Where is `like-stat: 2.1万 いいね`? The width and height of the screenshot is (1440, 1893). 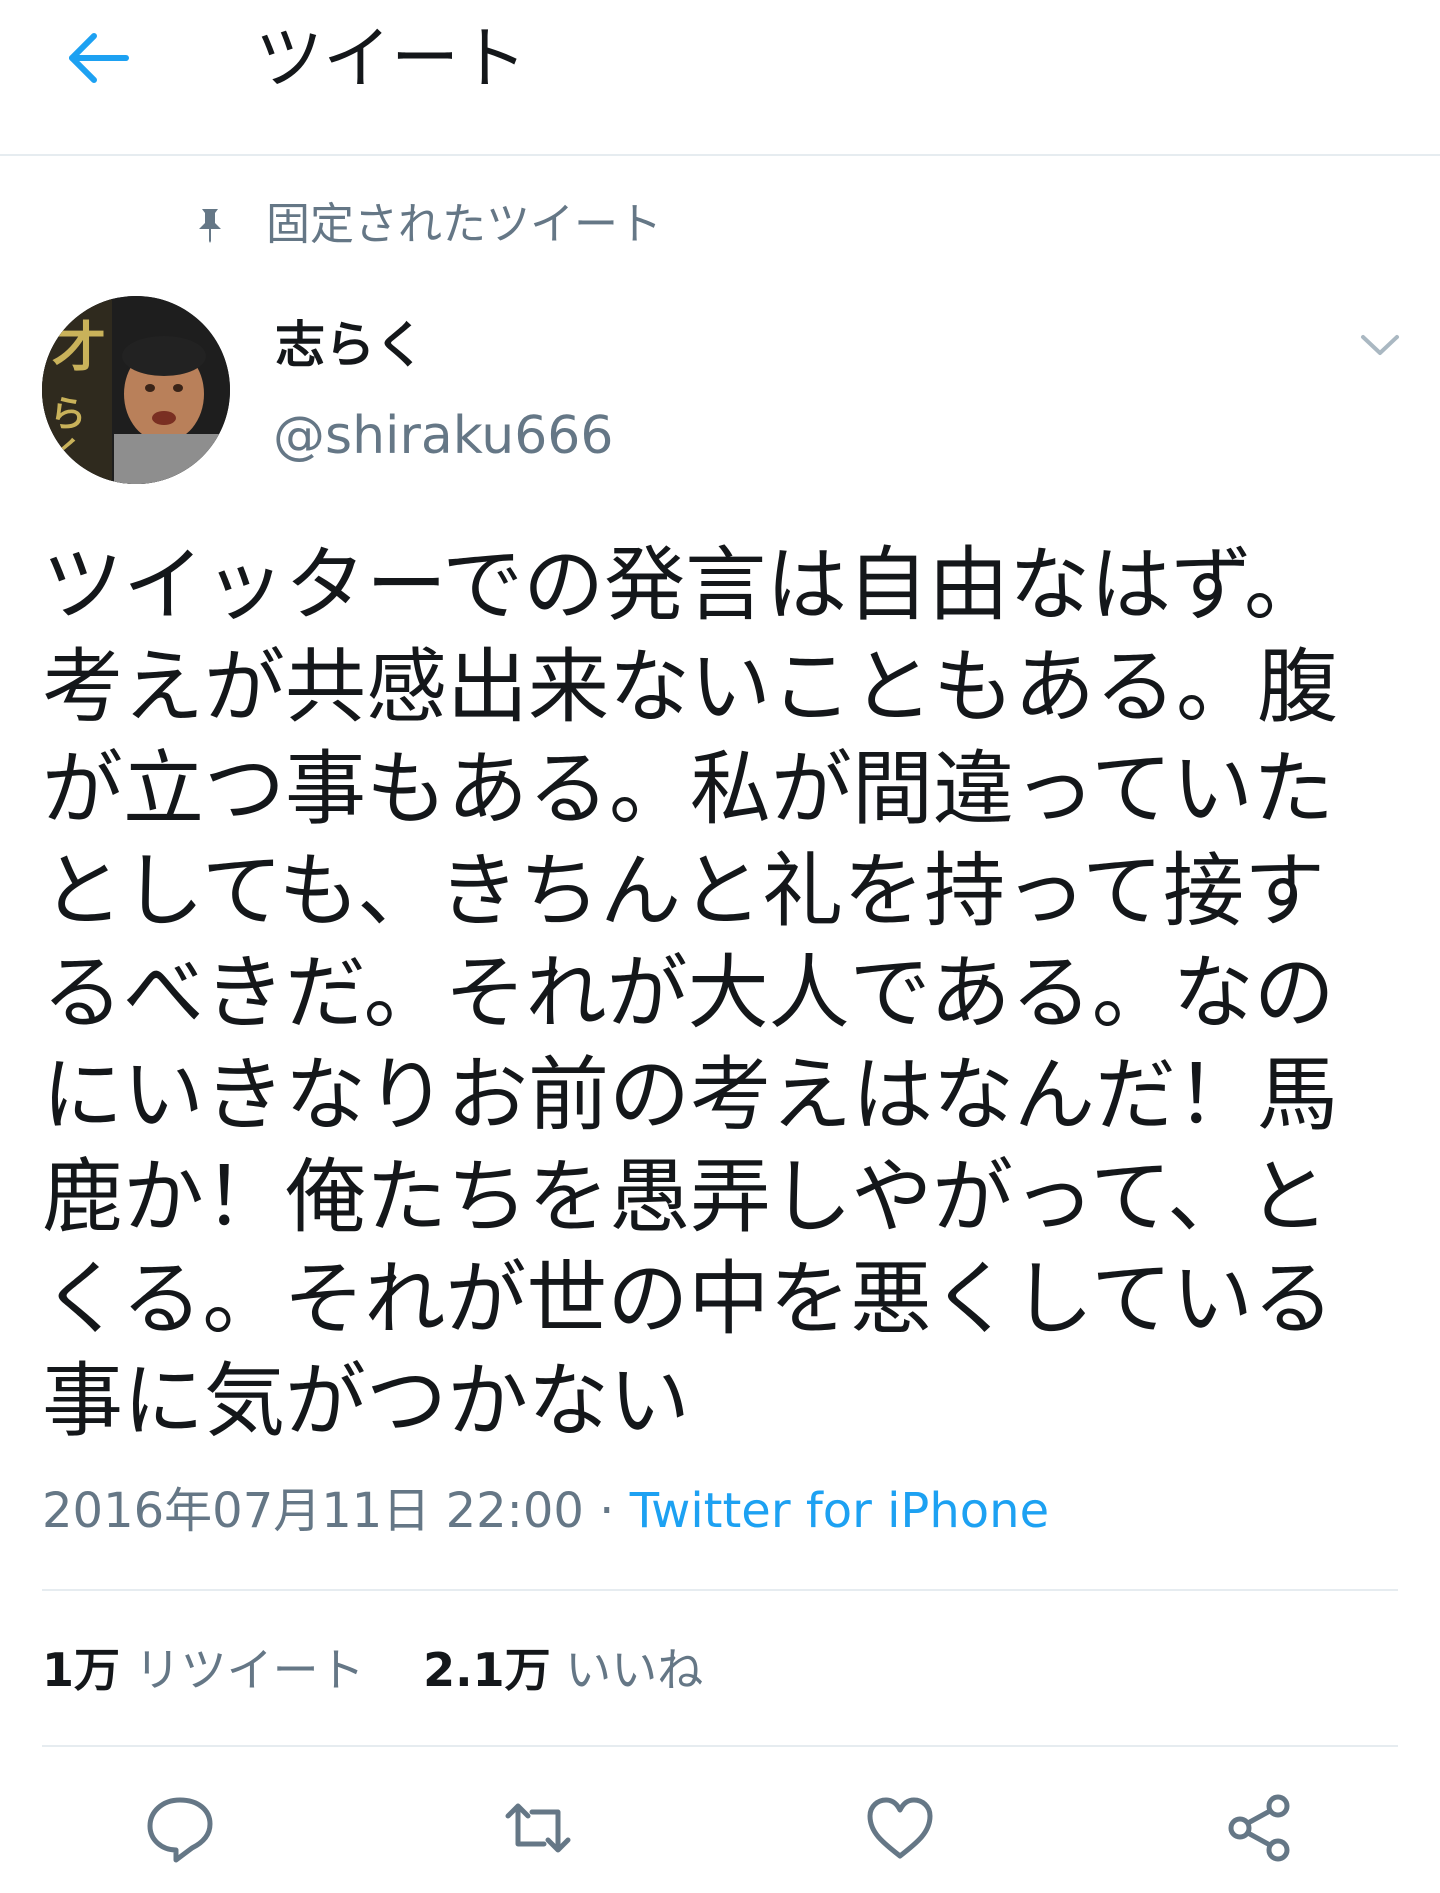 like-stat: 2.1万 いいね is located at coordinates (563, 1670).